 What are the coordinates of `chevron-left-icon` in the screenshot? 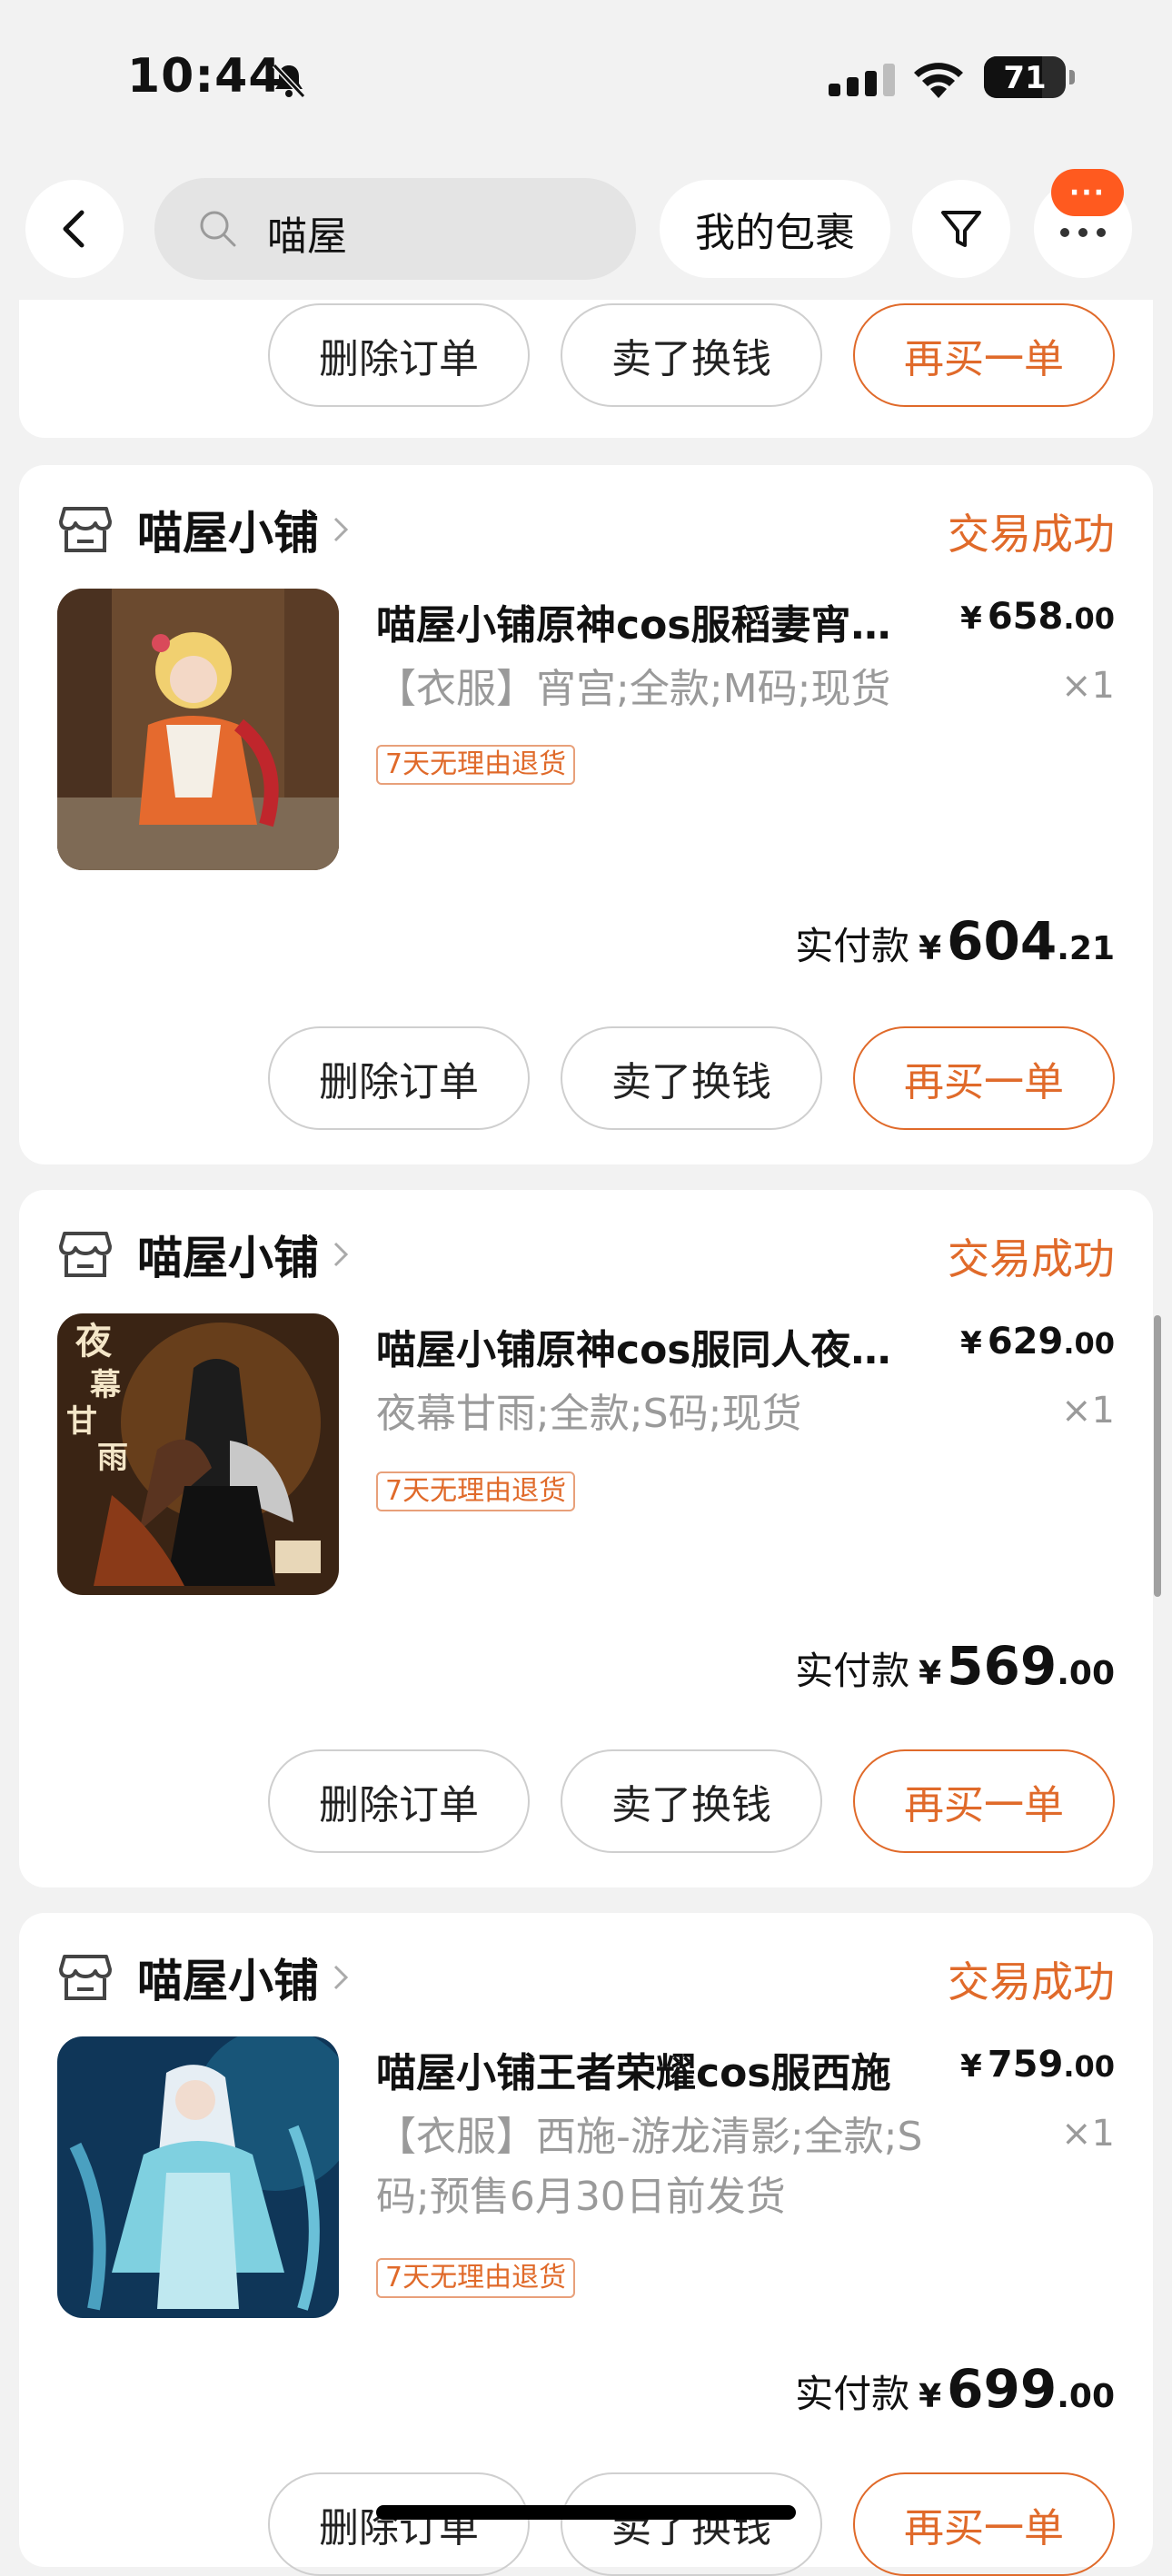 It's located at (73, 229).